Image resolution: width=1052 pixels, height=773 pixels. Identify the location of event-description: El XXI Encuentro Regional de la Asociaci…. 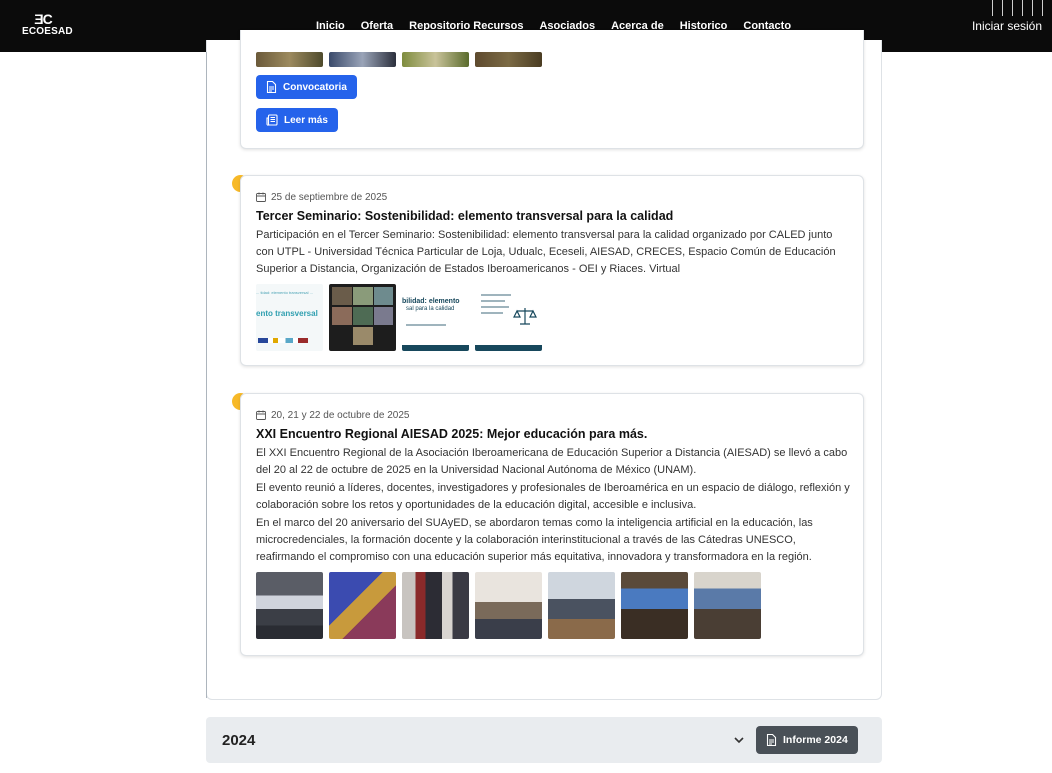
(553, 505).